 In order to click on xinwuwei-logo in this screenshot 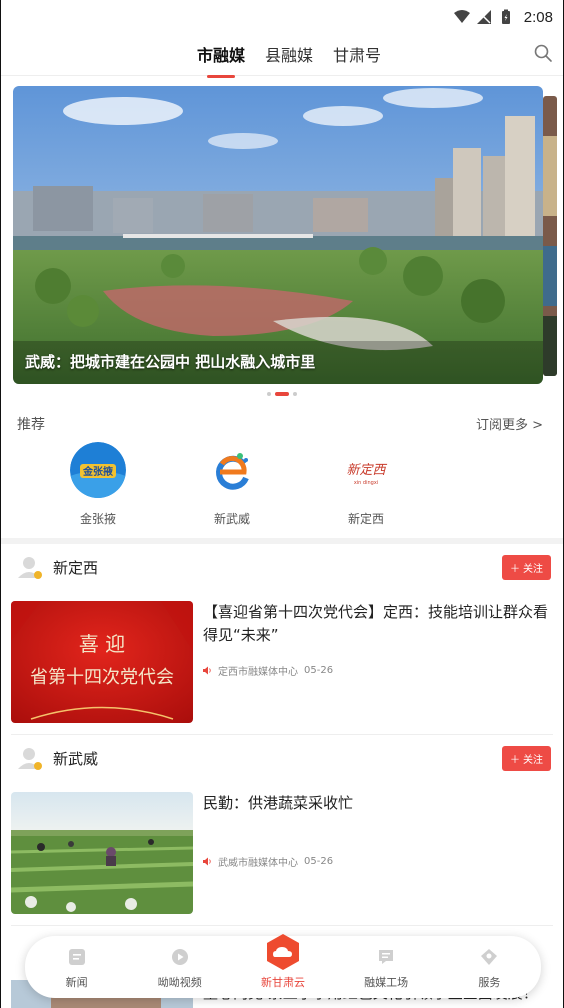, I will do `click(232, 470)`.